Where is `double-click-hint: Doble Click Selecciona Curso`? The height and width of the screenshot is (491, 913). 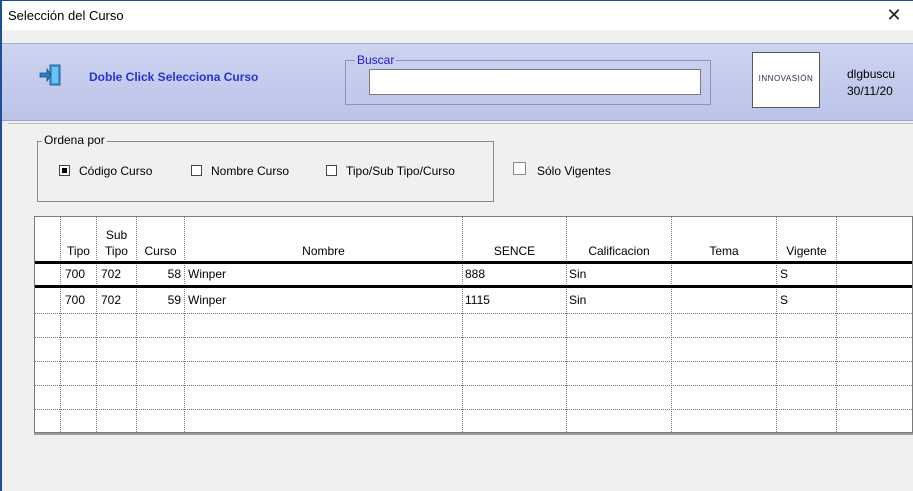
double-click-hint: Doble Click Selecciona Curso is located at coordinates (174, 77).